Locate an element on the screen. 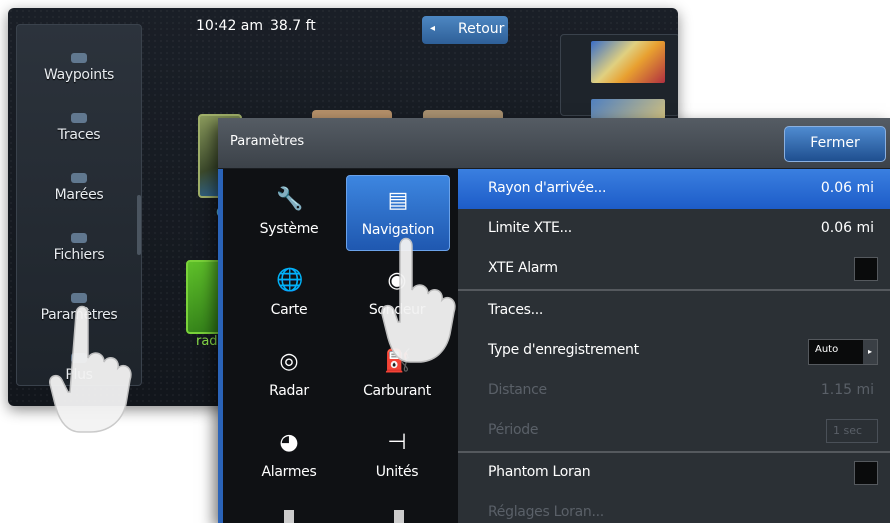 Image resolution: width=890 pixels, height=523 pixels. menu-item-traces: Traces is located at coordinates (79, 132).